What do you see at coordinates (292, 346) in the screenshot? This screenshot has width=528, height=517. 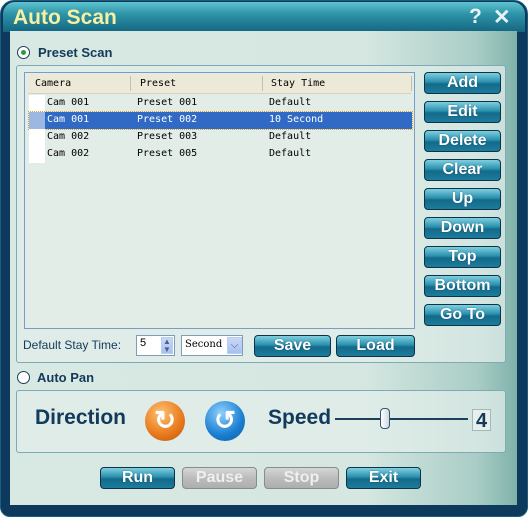 I see `save-button: Save` at bounding box center [292, 346].